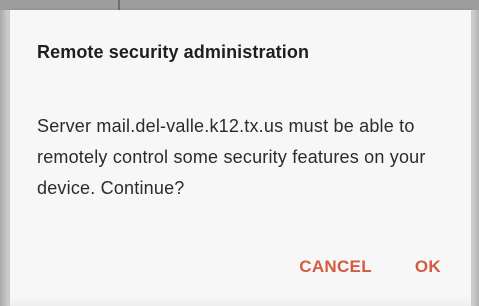 The image size is (479, 306). What do you see at coordinates (428, 267) in the screenshot?
I see `ok-button: OK` at bounding box center [428, 267].